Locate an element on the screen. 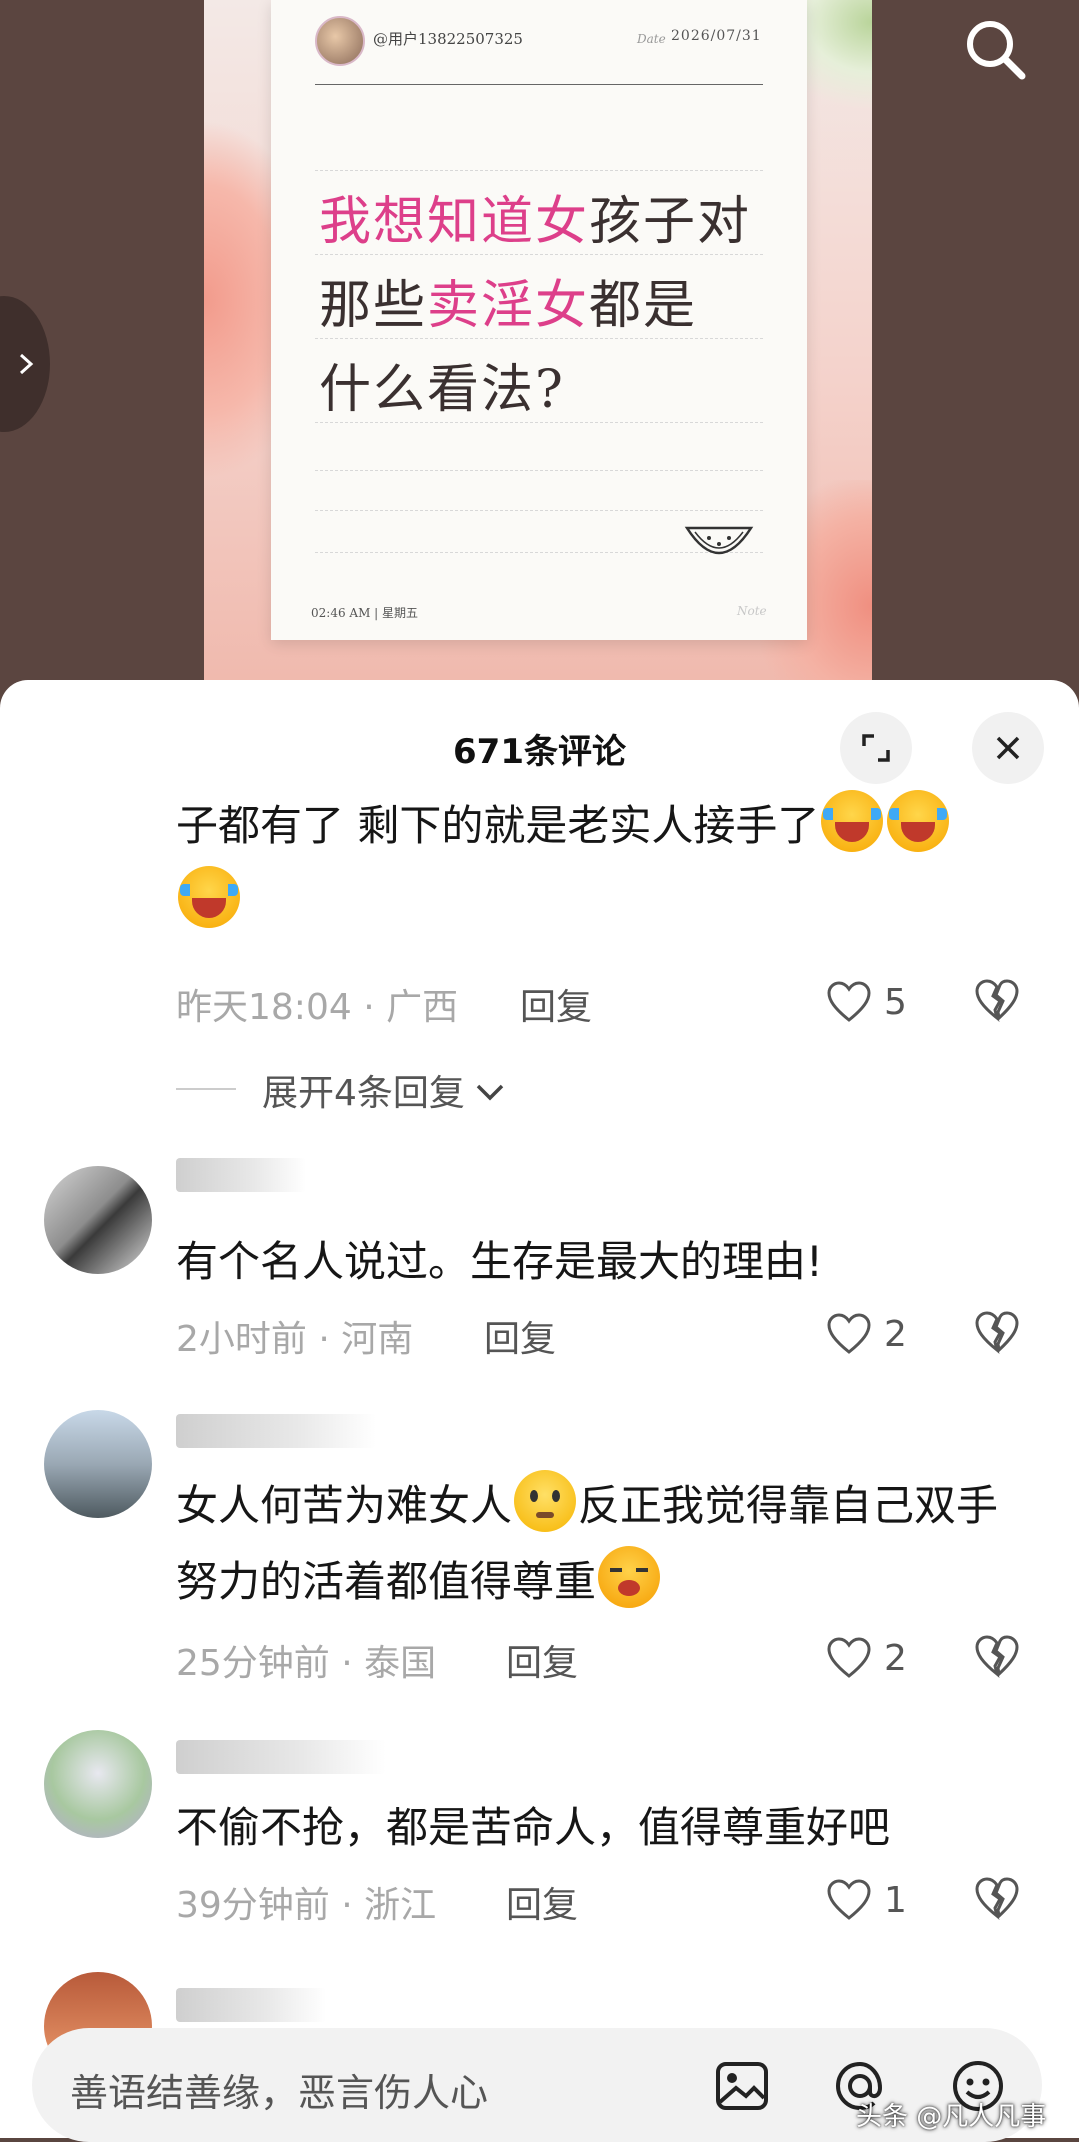  note-username: @用户13822507325 is located at coordinates (448, 39).